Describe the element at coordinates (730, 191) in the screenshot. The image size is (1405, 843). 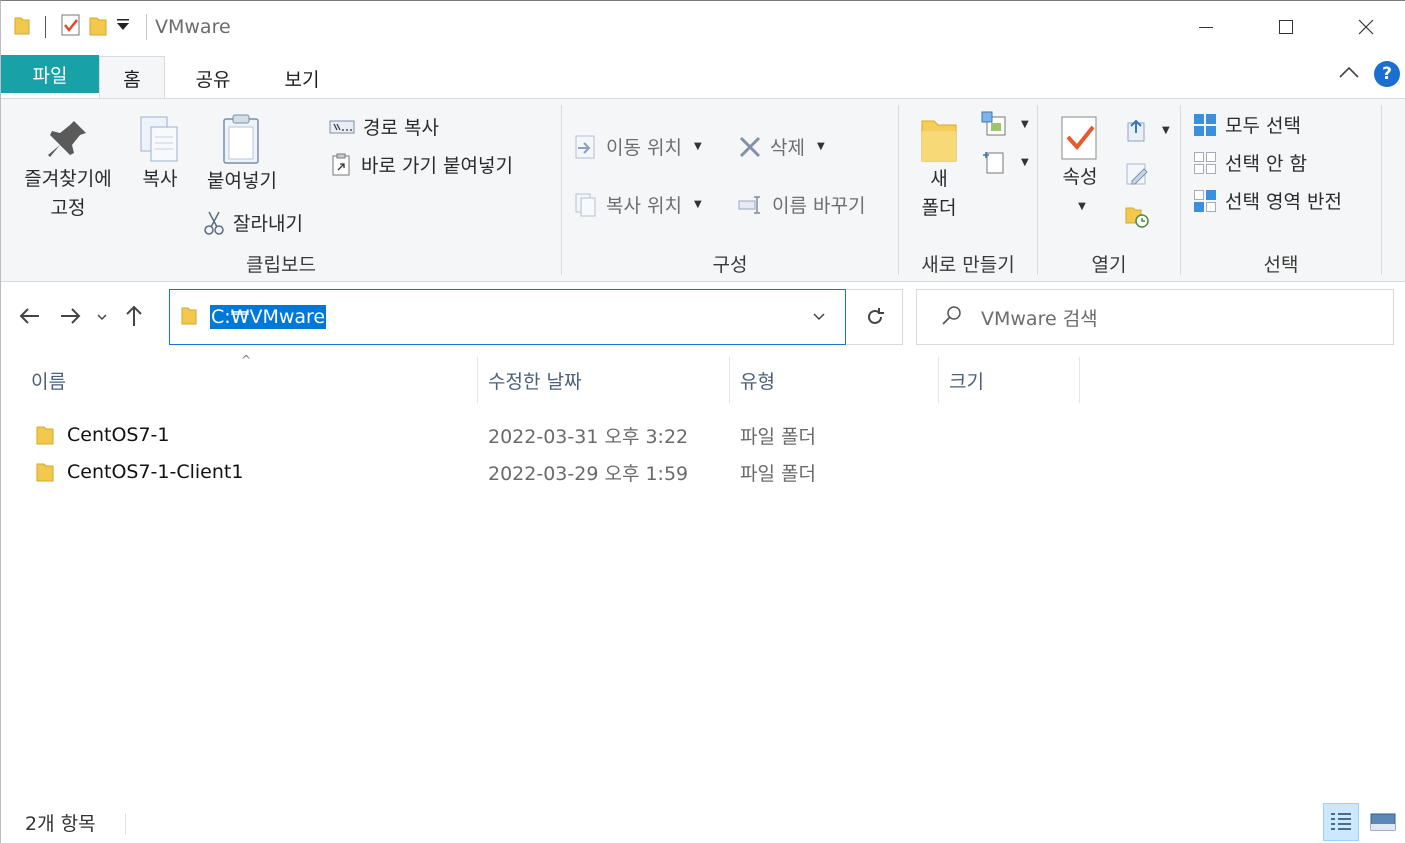
I see `group-organize: 이동 위치 ▼ 복사 위치 ▼ 삭제 ▼ 이름 바꾸기 구성` at that location.